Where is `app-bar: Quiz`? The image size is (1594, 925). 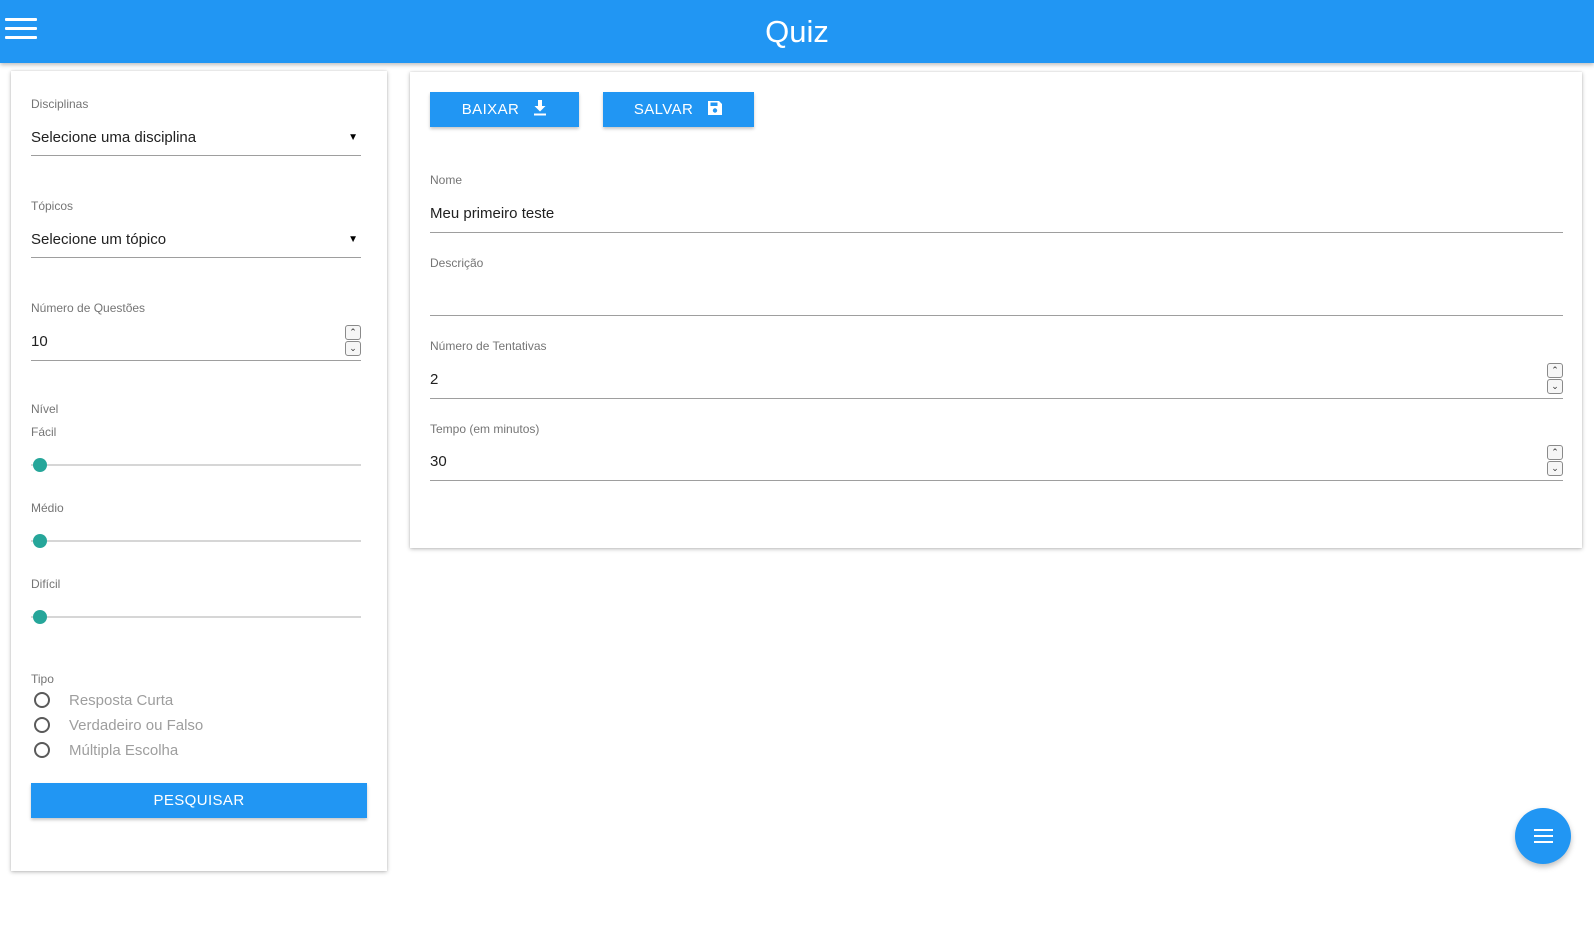
app-bar: Quiz is located at coordinates (797, 31).